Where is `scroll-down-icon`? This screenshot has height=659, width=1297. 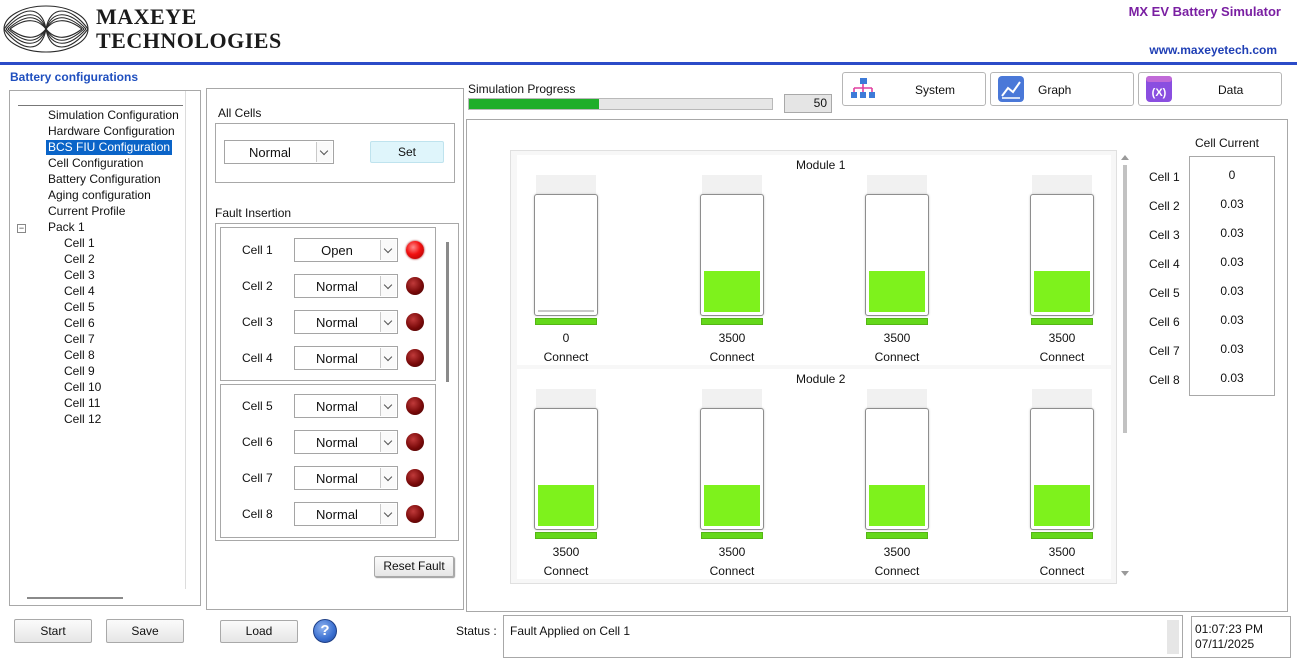 scroll-down-icon is located at coordinates (1125, 574).